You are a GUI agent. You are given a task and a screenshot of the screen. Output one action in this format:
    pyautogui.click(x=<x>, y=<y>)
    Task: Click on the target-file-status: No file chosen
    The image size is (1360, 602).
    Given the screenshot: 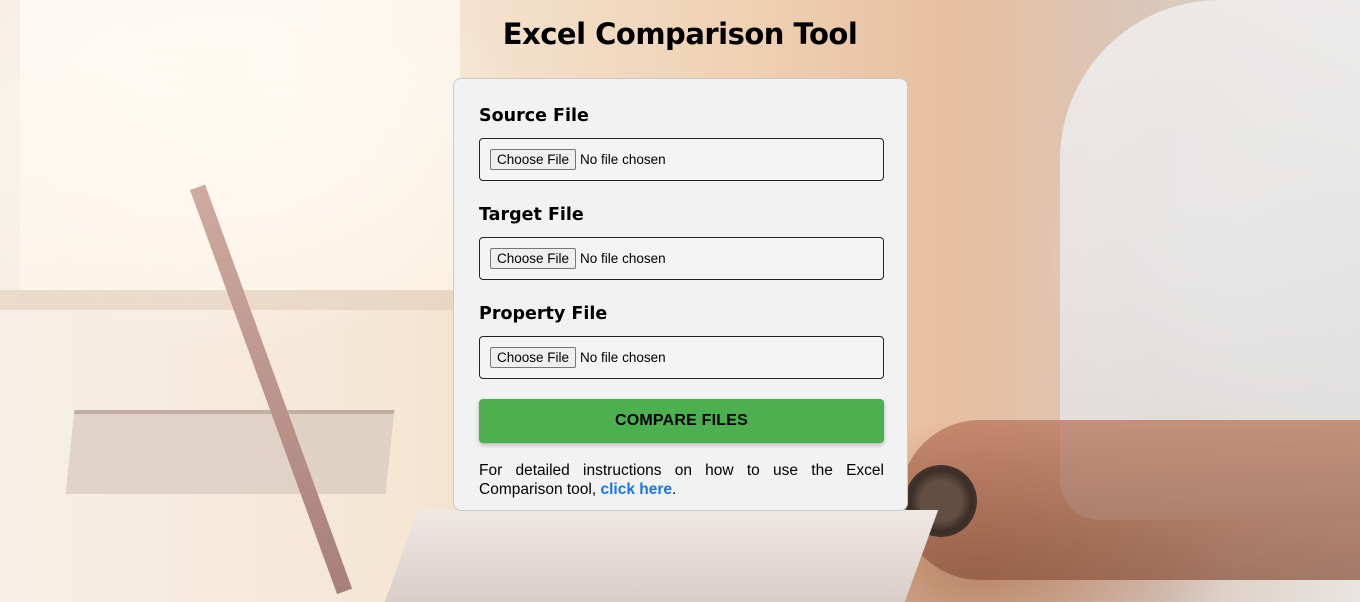 What is the action you would take?
    pyautogui.click(x=623, y=258)
    